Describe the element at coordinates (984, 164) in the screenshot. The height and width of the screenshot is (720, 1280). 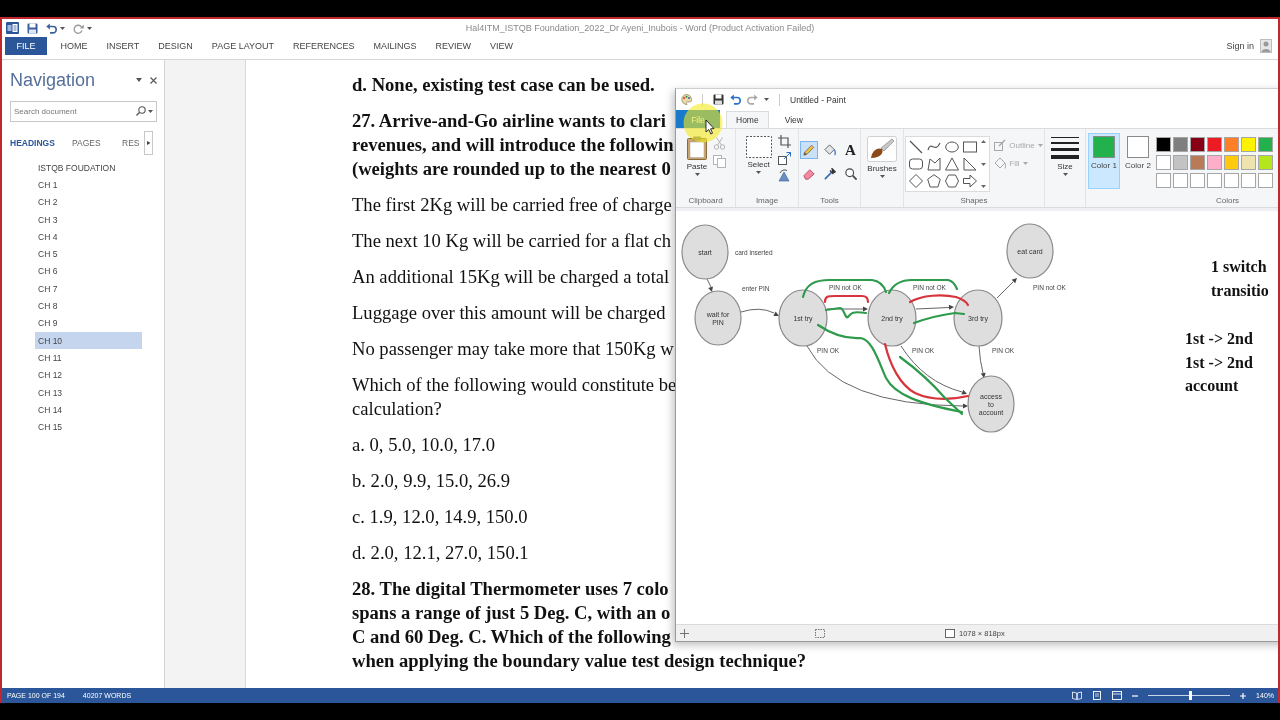
I see `scroll-down-icon` at that location.